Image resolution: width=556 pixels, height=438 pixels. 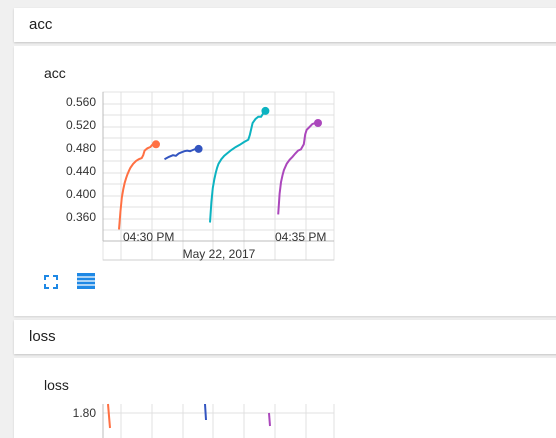 What do you see at coordinates (285, 337) in the screenshot?
I see `section-header-loss: loss` at bounding box center [285, 337].